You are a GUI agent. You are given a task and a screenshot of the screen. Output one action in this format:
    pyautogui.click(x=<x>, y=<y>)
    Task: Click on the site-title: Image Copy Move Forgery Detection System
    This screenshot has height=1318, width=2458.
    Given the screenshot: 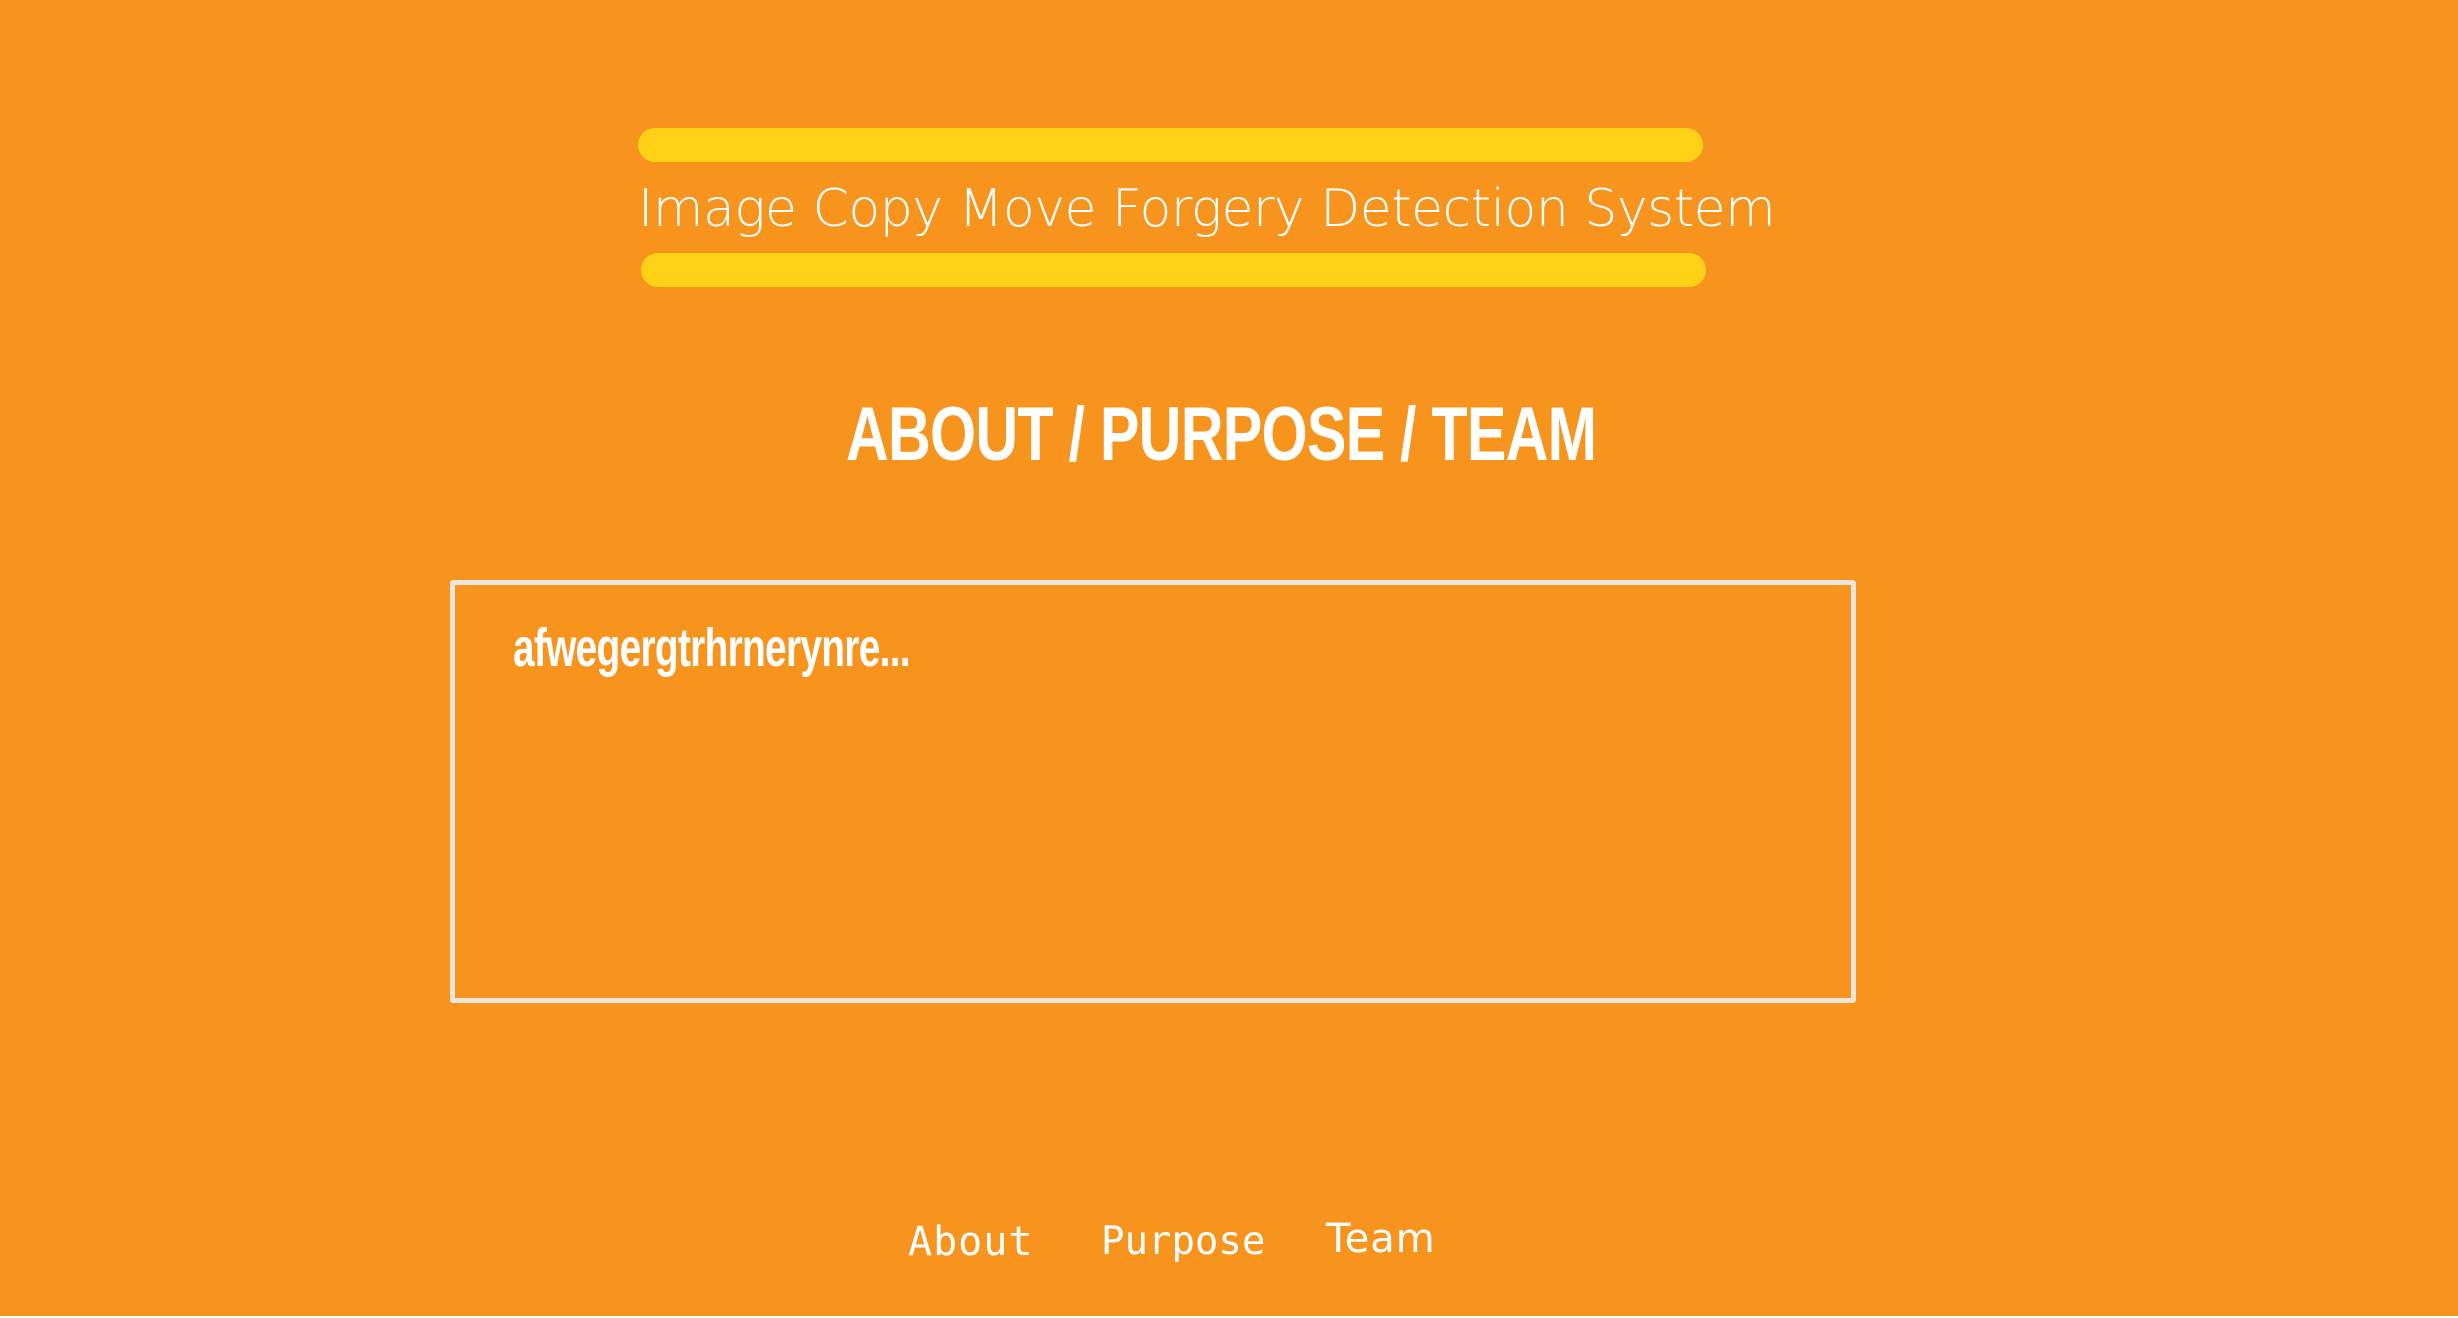 What is the action you would take?
    pyautogui.click(x=1207, y=209)
    